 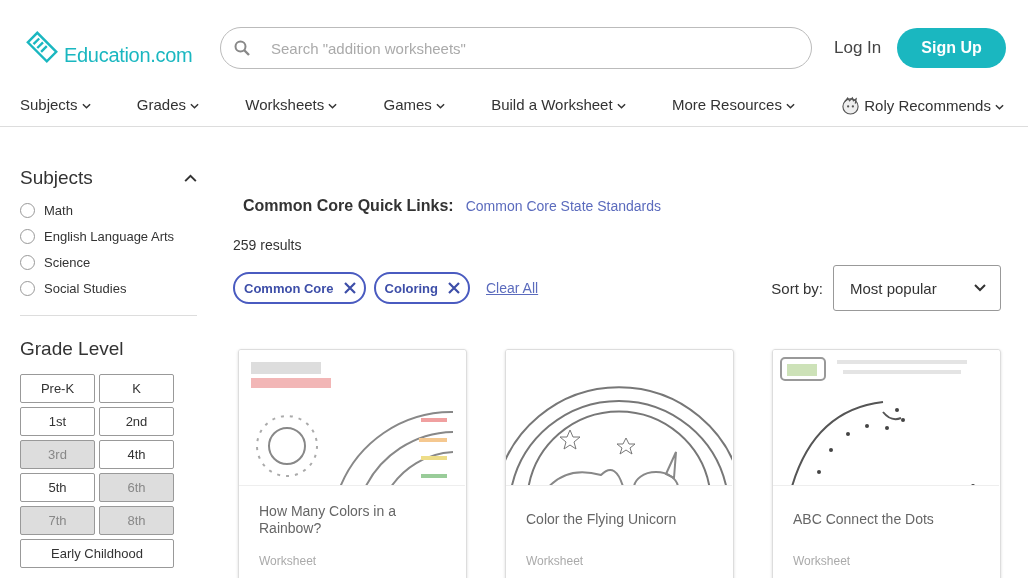 I want to click on worksheet-card: How Many Colors in a Rainbow? Worksheet, so click(x=352, y=463).